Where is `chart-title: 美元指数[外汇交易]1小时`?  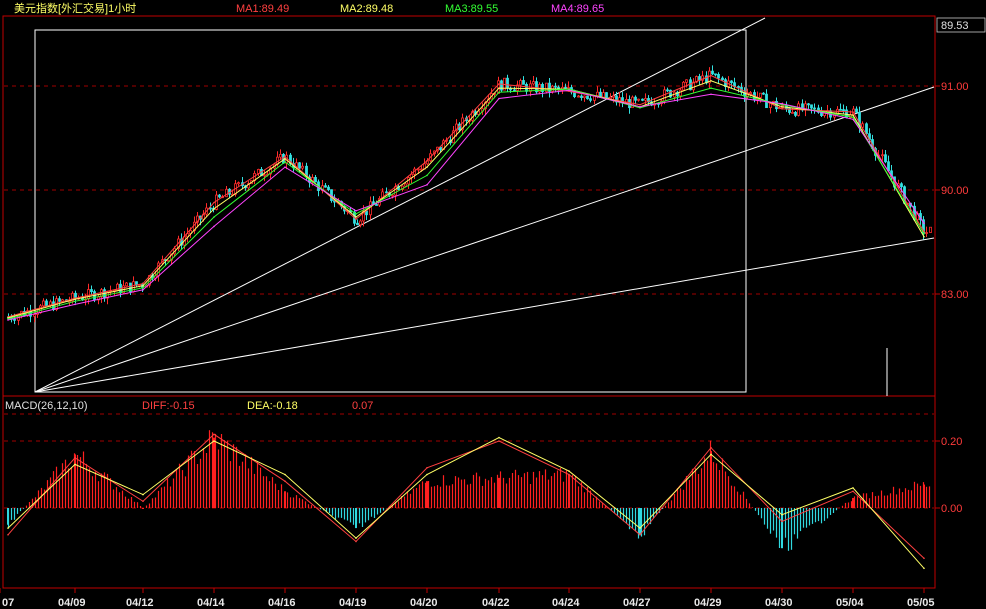
chart-title: 美元指数[外汇交易]1小时 is located at coordinates (75, 8).